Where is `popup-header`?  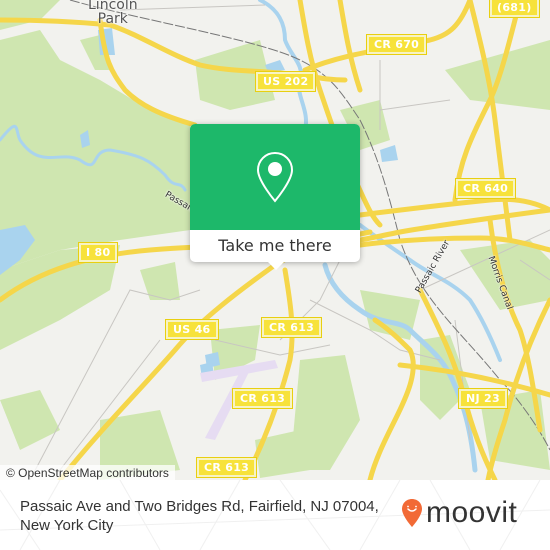 popup-header is located at coordinates (275, 177).